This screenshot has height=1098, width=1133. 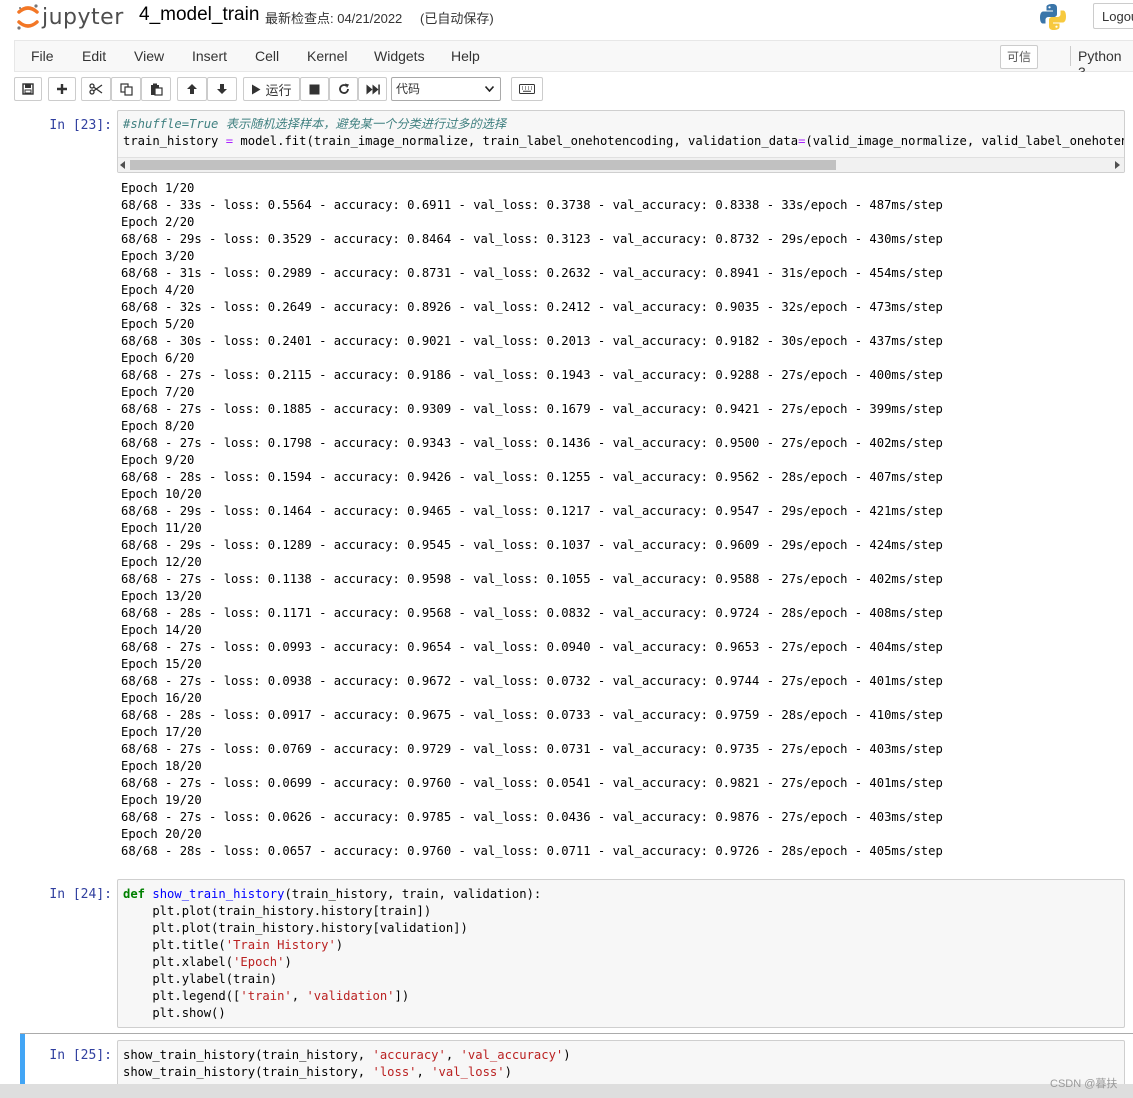 I want to click on cell-25-line2-prefix: show_train_history(train_history,, so click(x=248, y=1072).